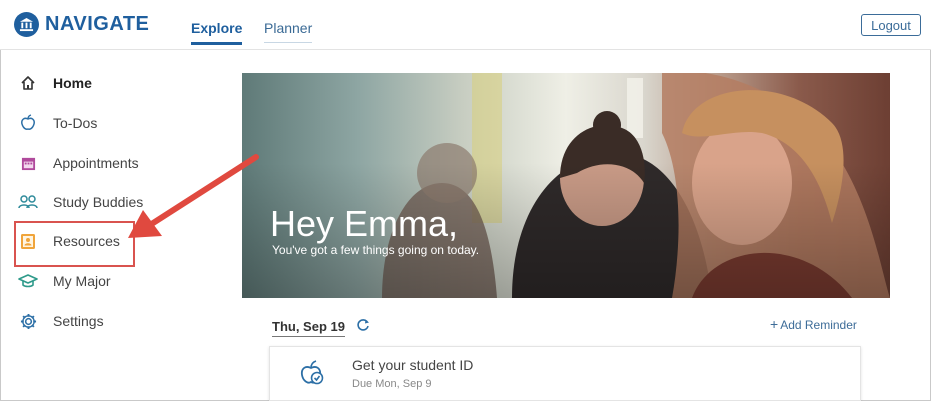 The height and width of the screenshot is (401, 931). I want to click on hero-greeting: Hey Emma,, so click(364, 223).